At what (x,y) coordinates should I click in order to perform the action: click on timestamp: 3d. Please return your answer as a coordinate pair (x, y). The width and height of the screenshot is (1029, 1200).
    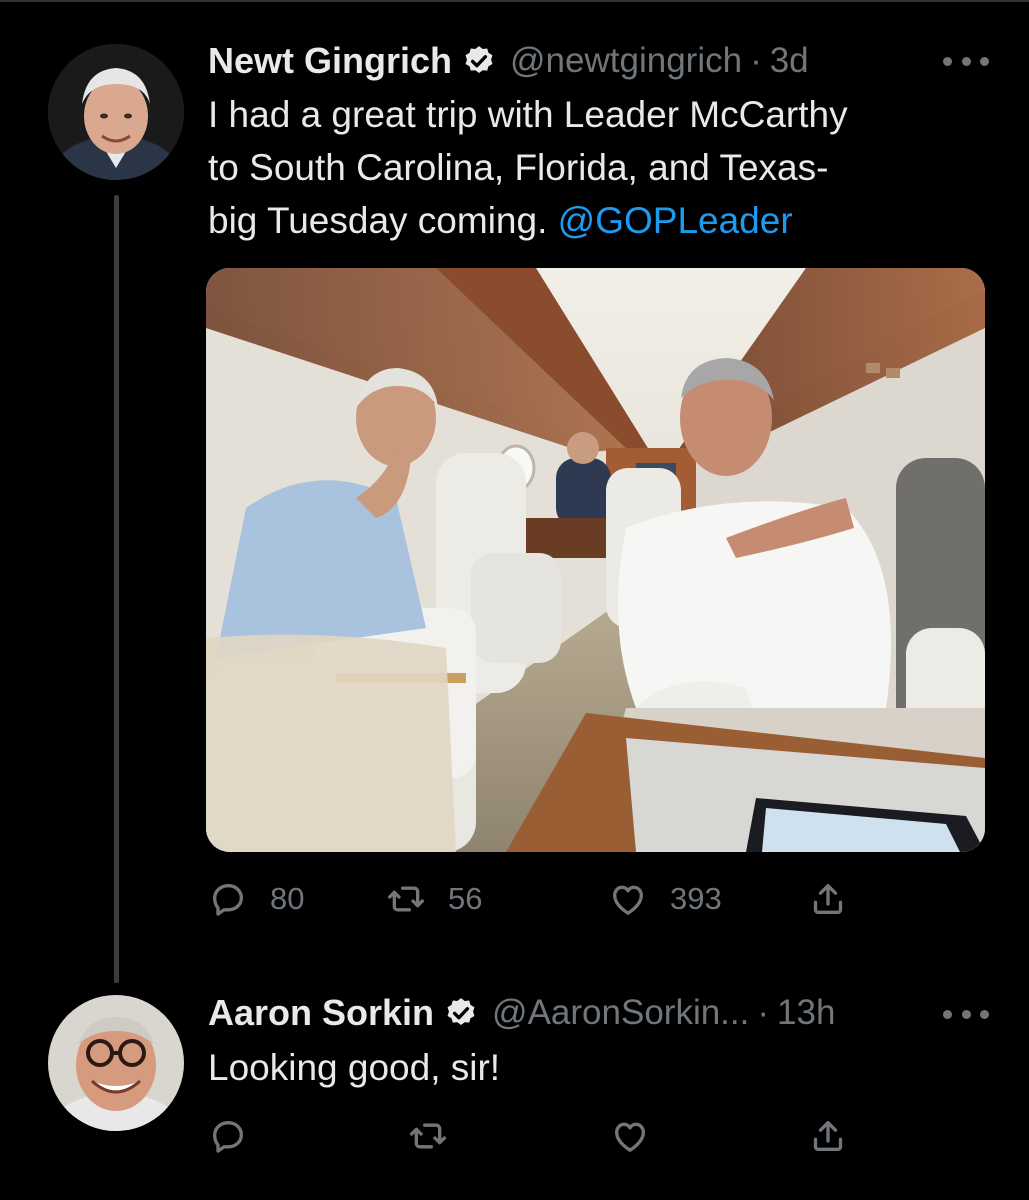
    Looking at the image, I should click on (789, 61).